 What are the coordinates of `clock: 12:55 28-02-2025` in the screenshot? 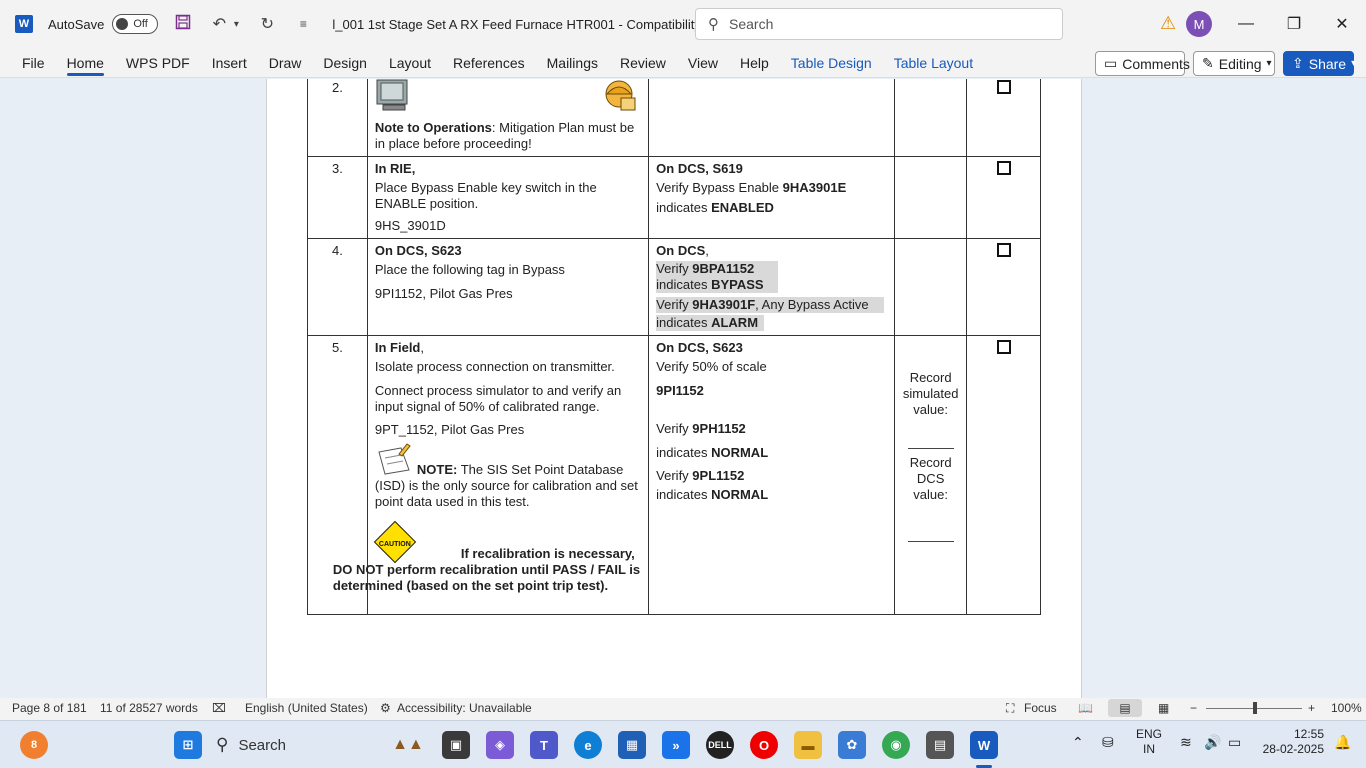 It's located at (1291, 742).